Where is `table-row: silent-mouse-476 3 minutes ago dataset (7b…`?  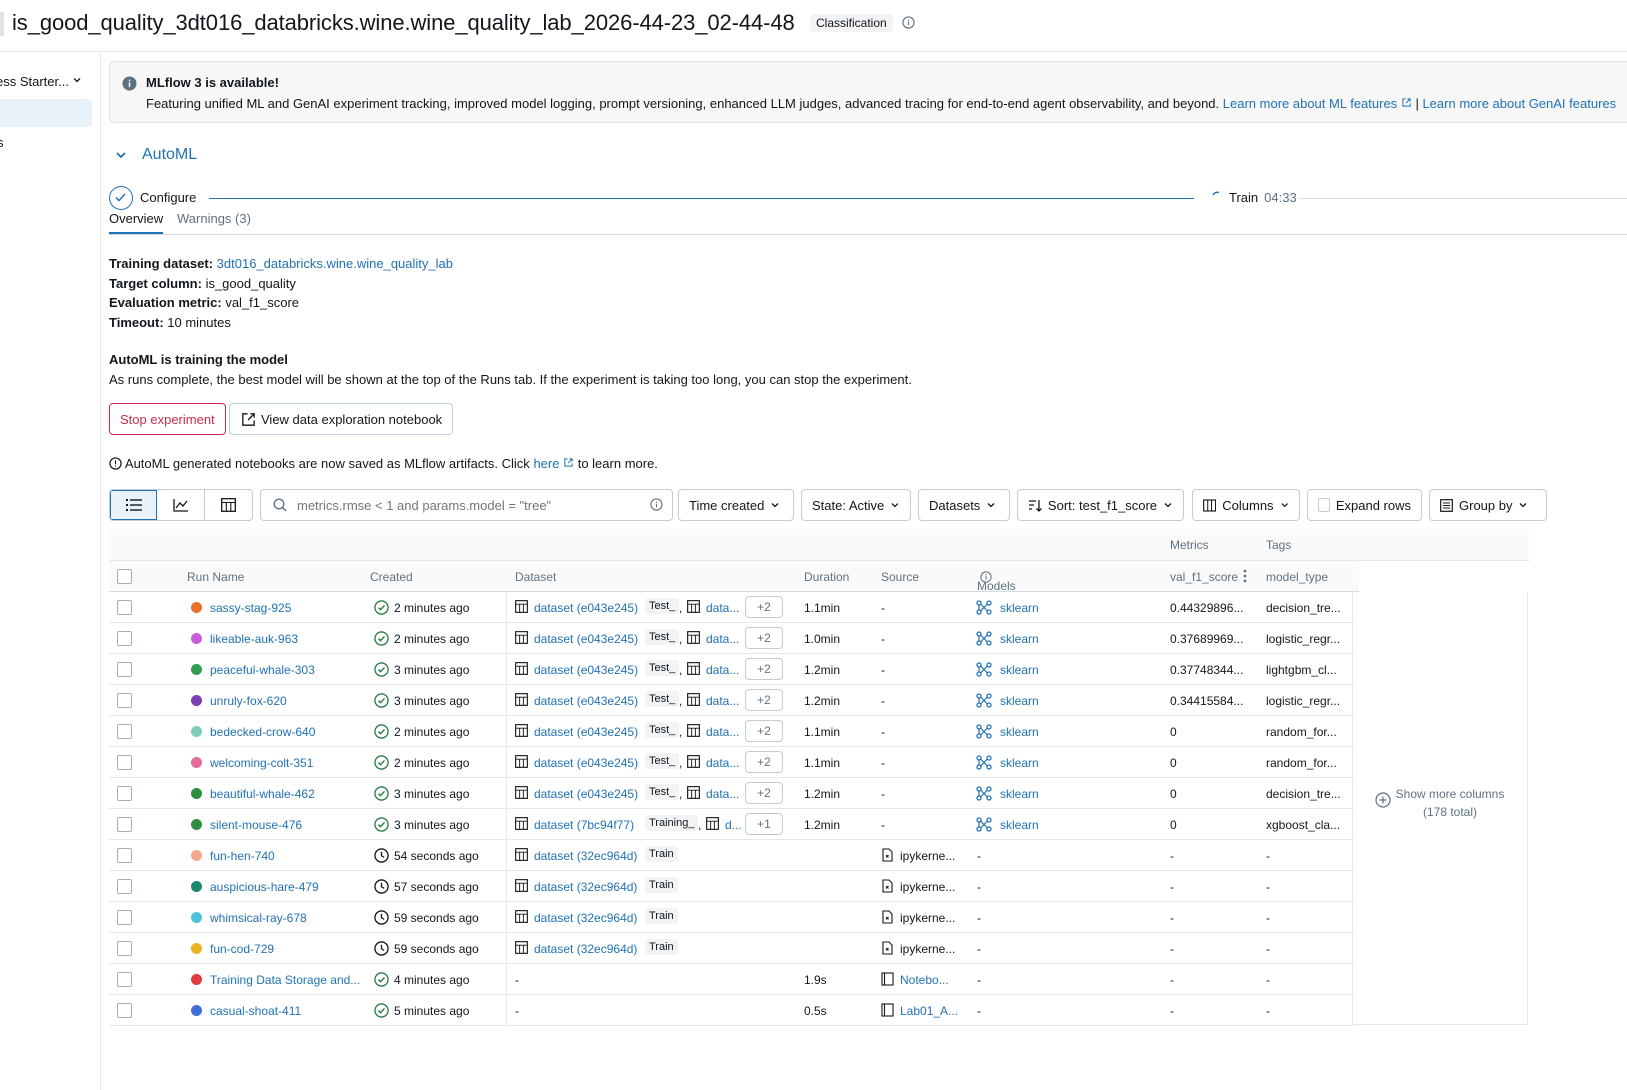
table-row: silent-mouse-476 3 minutes ago dataset (7b… is located at coordinates (731, 824).